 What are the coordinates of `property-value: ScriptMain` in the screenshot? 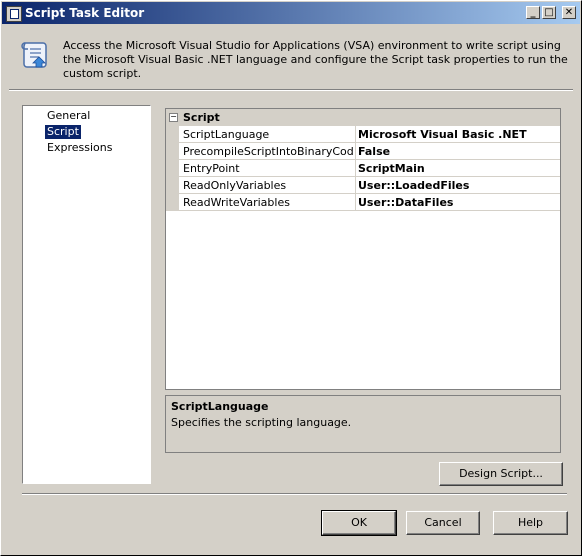 It's located at (391, 168).